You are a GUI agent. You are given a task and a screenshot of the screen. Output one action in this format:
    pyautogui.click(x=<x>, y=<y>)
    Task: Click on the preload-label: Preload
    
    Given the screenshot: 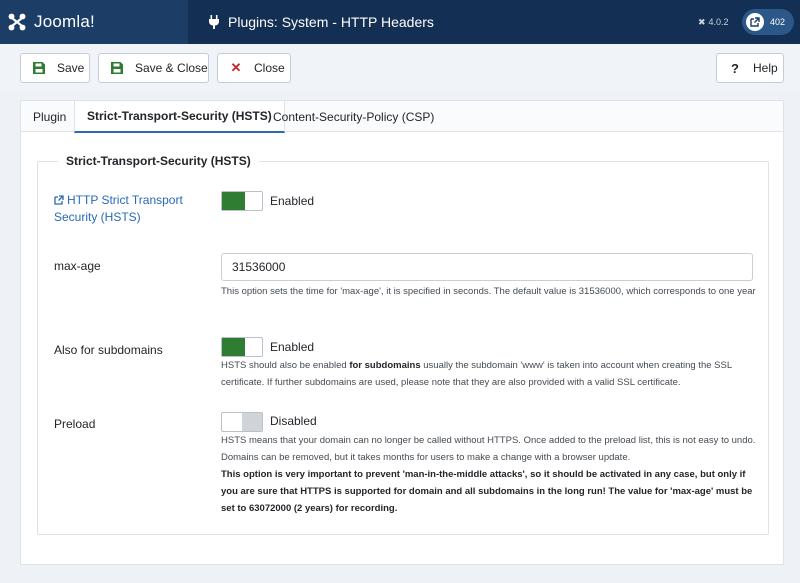 What is the action you would take?
    pyautogui.click(x=75, y=424)
    